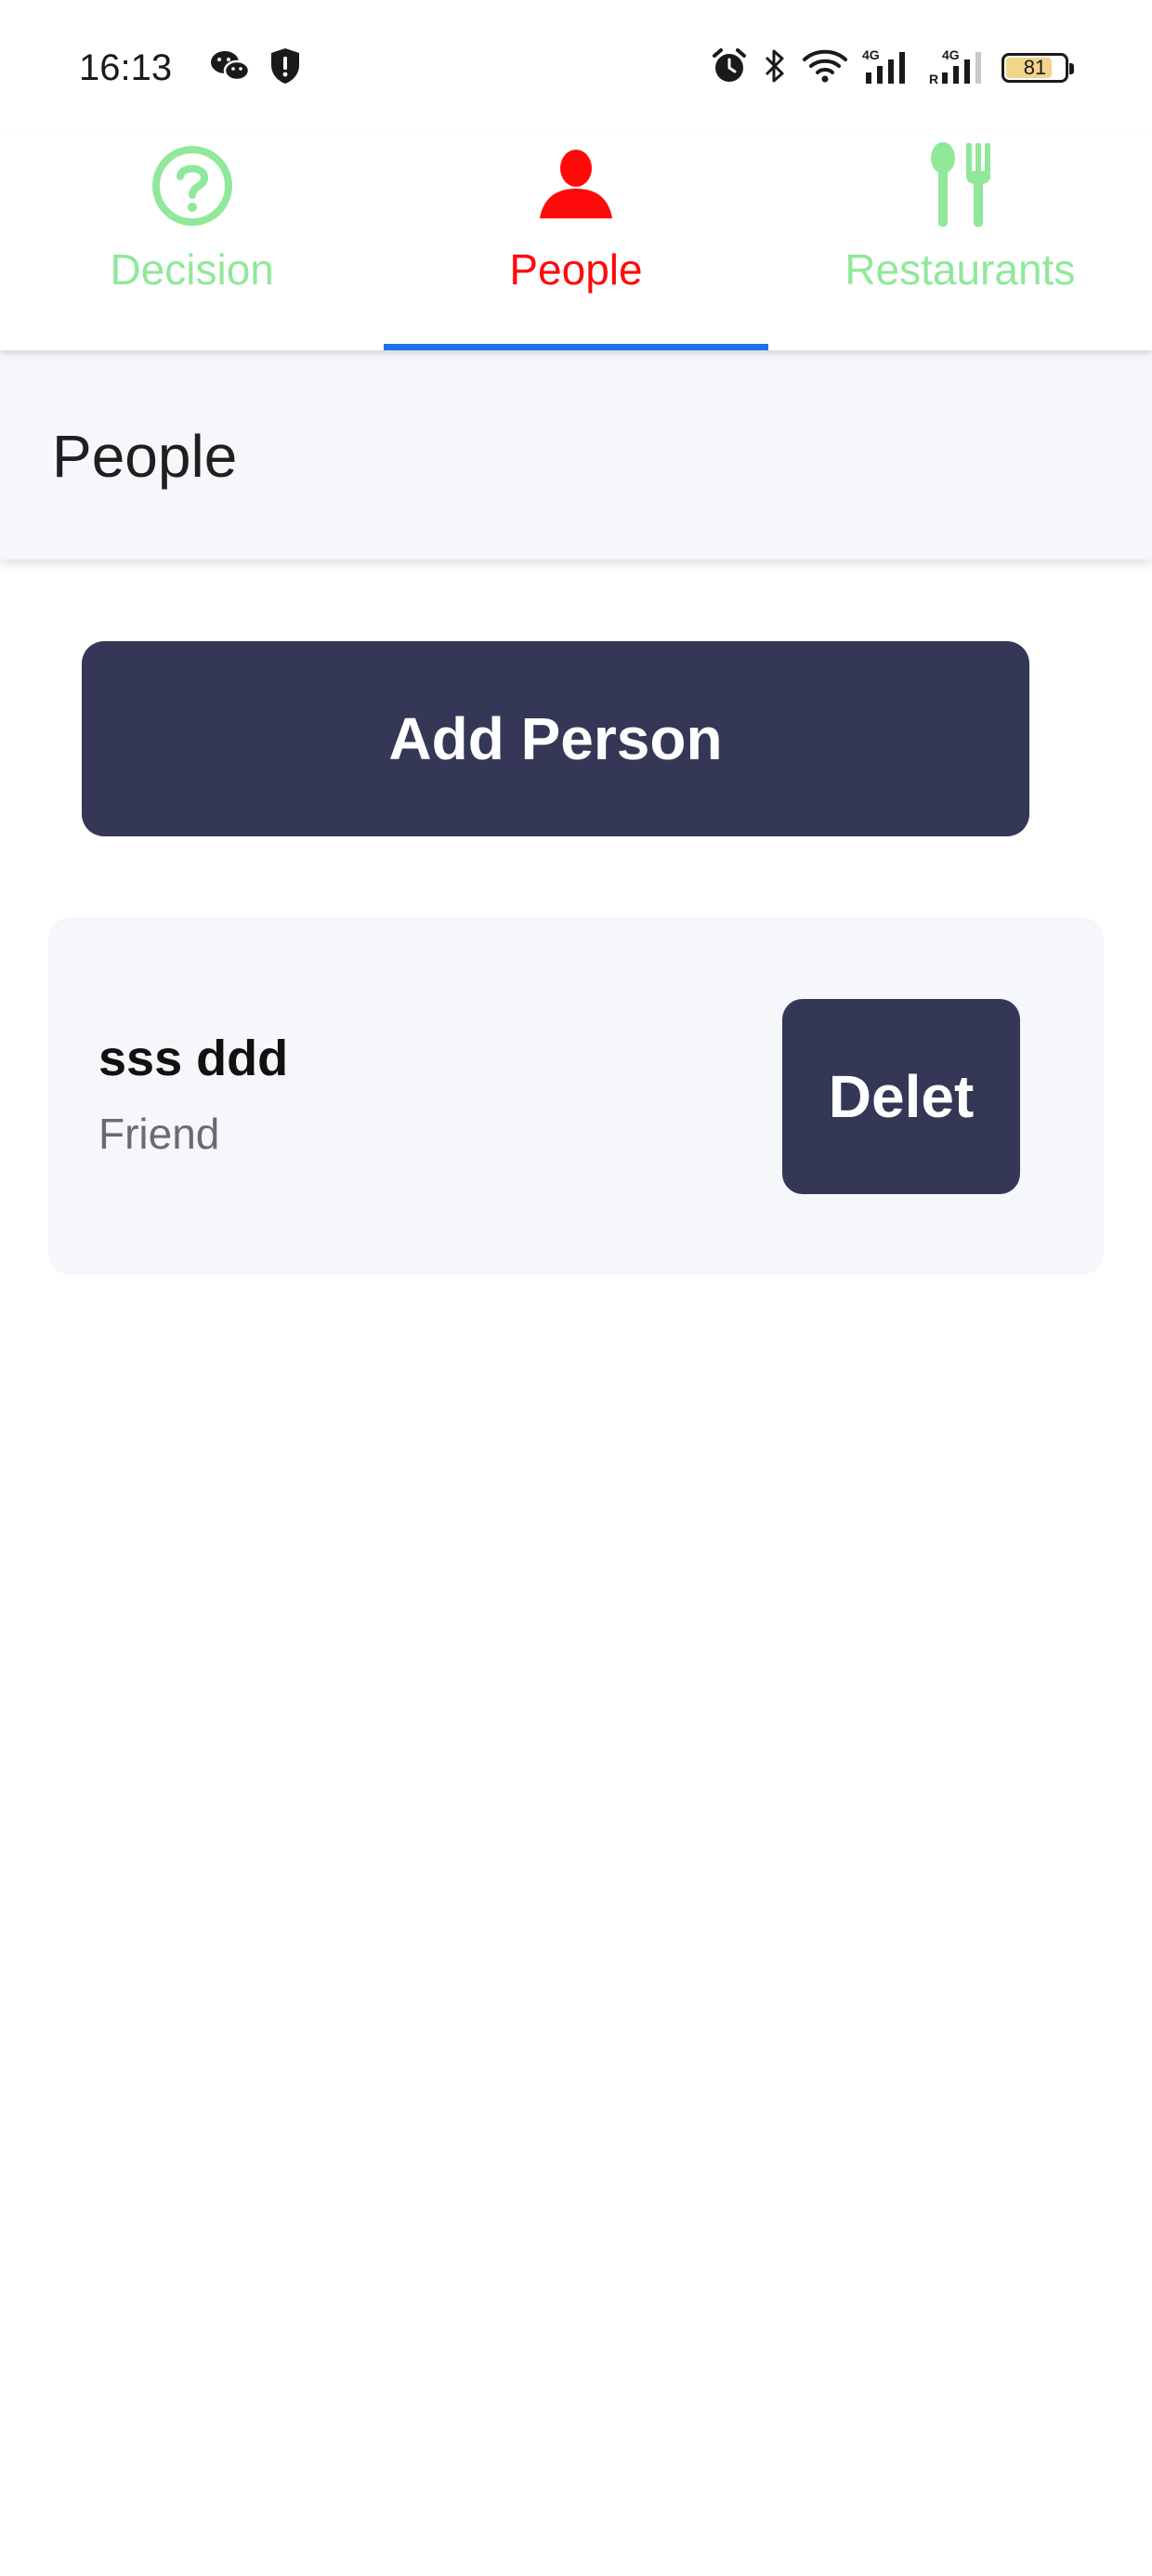 Image resolution: width=1152 pixels, height=2576 pixels. Describe the element at coordinates (193, 1058) in the screenshot. I see `person-name: sss ddd` at that location.